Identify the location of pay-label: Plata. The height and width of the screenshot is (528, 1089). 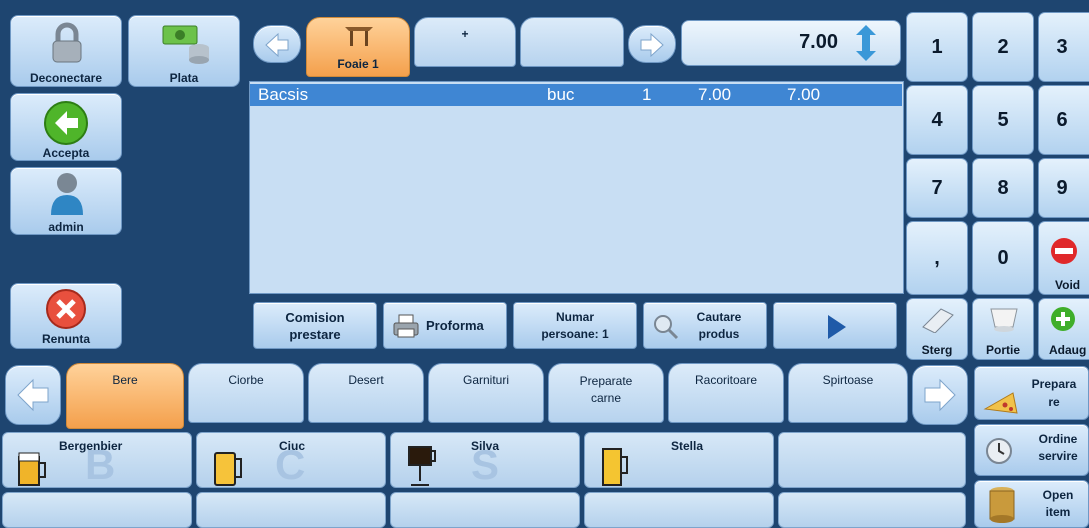
(184, 78).